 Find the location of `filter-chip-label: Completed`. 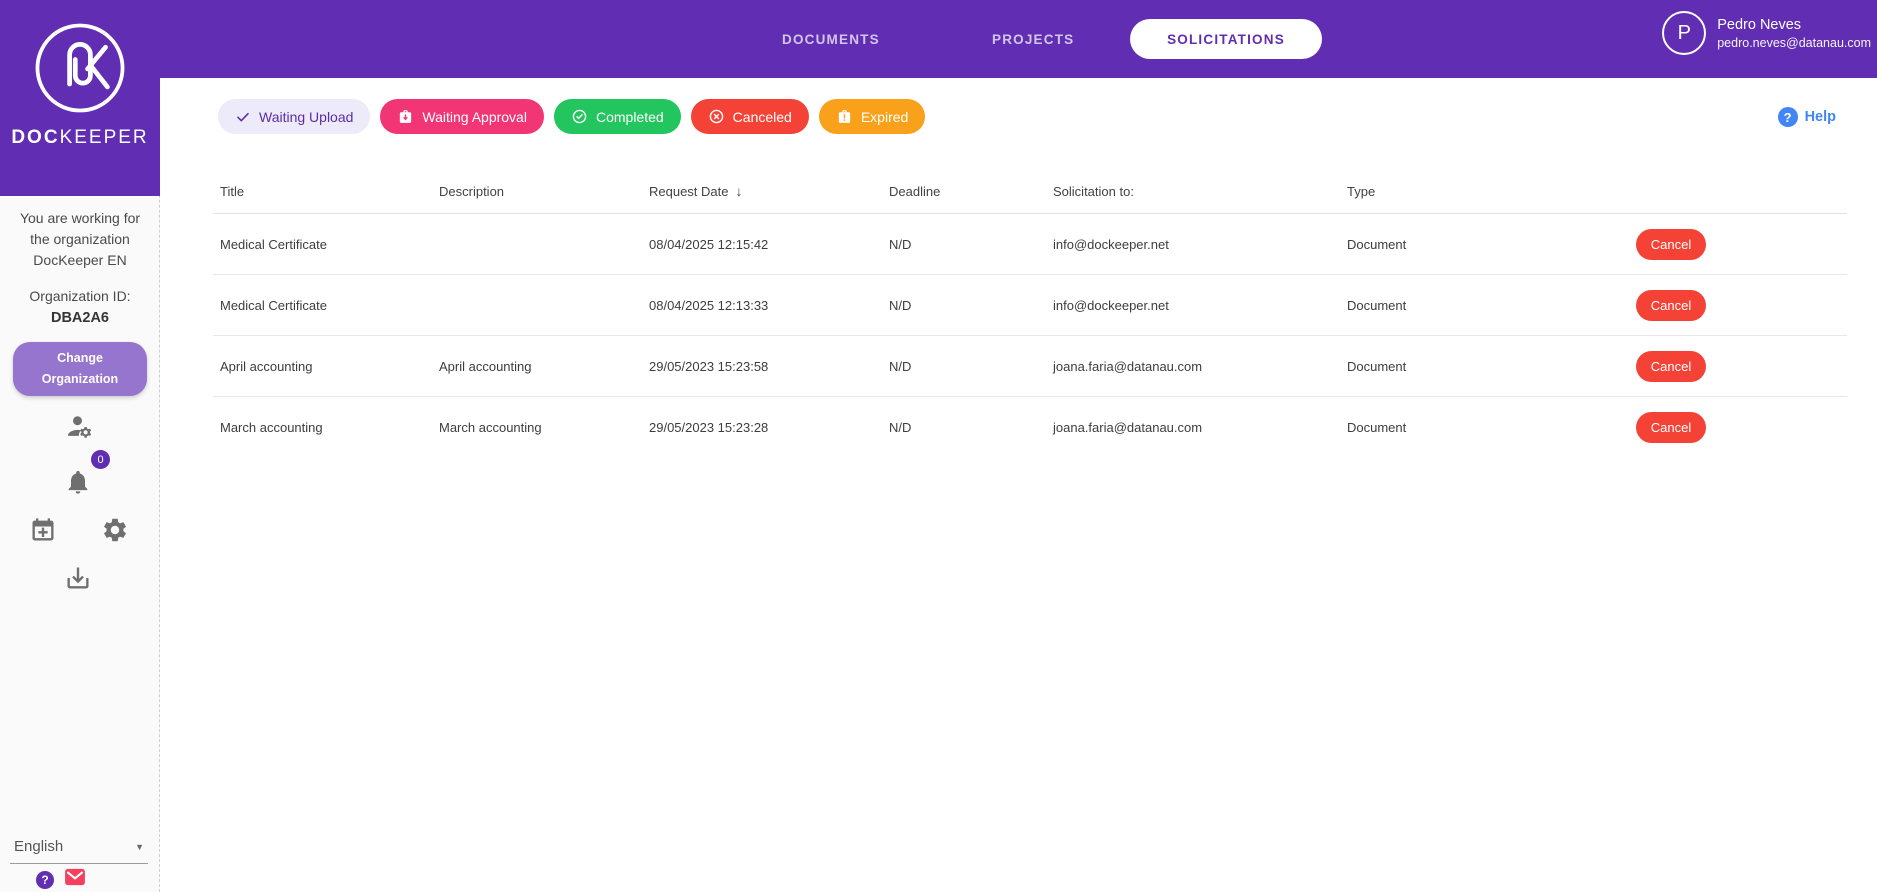

filter-chip-label: Completed is located at coordinates (629, 116).